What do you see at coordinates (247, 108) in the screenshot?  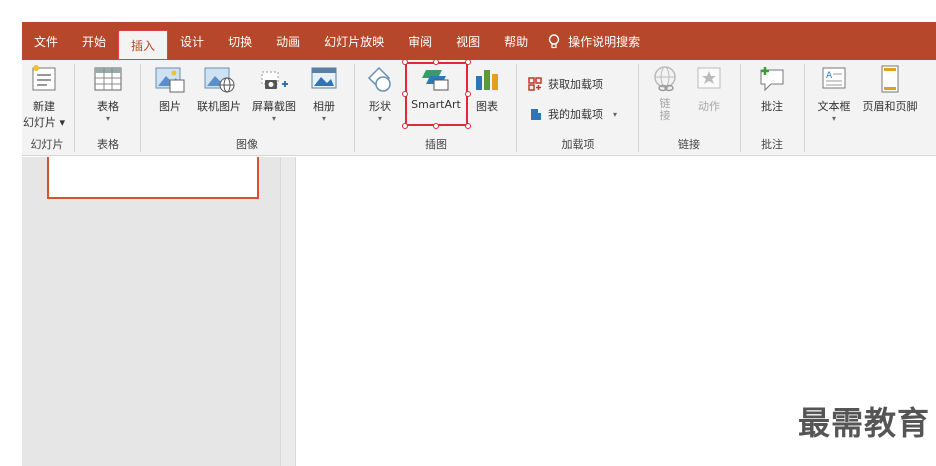 I see `group-images: 图像` at bounding box center [247, 108].